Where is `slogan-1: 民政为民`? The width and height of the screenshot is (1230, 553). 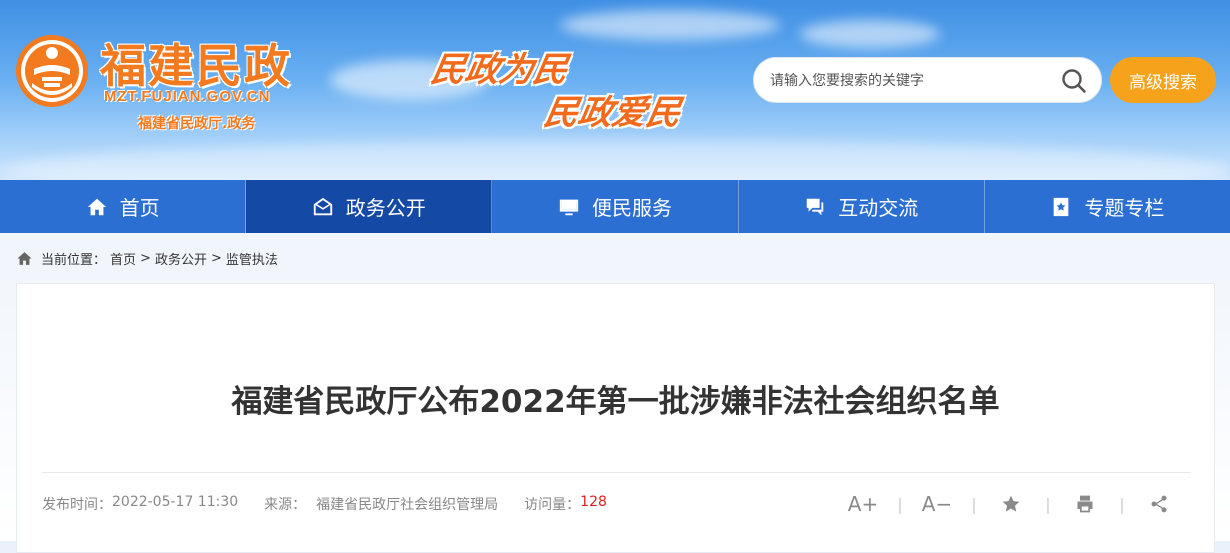
slogan-1: 民政为民 is located at coordinates (499, 70).